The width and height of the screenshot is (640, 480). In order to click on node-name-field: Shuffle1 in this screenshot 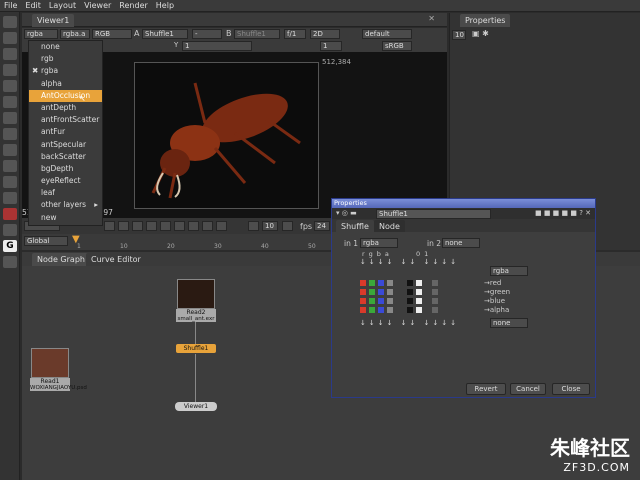, I will do `click(433, 214)`.